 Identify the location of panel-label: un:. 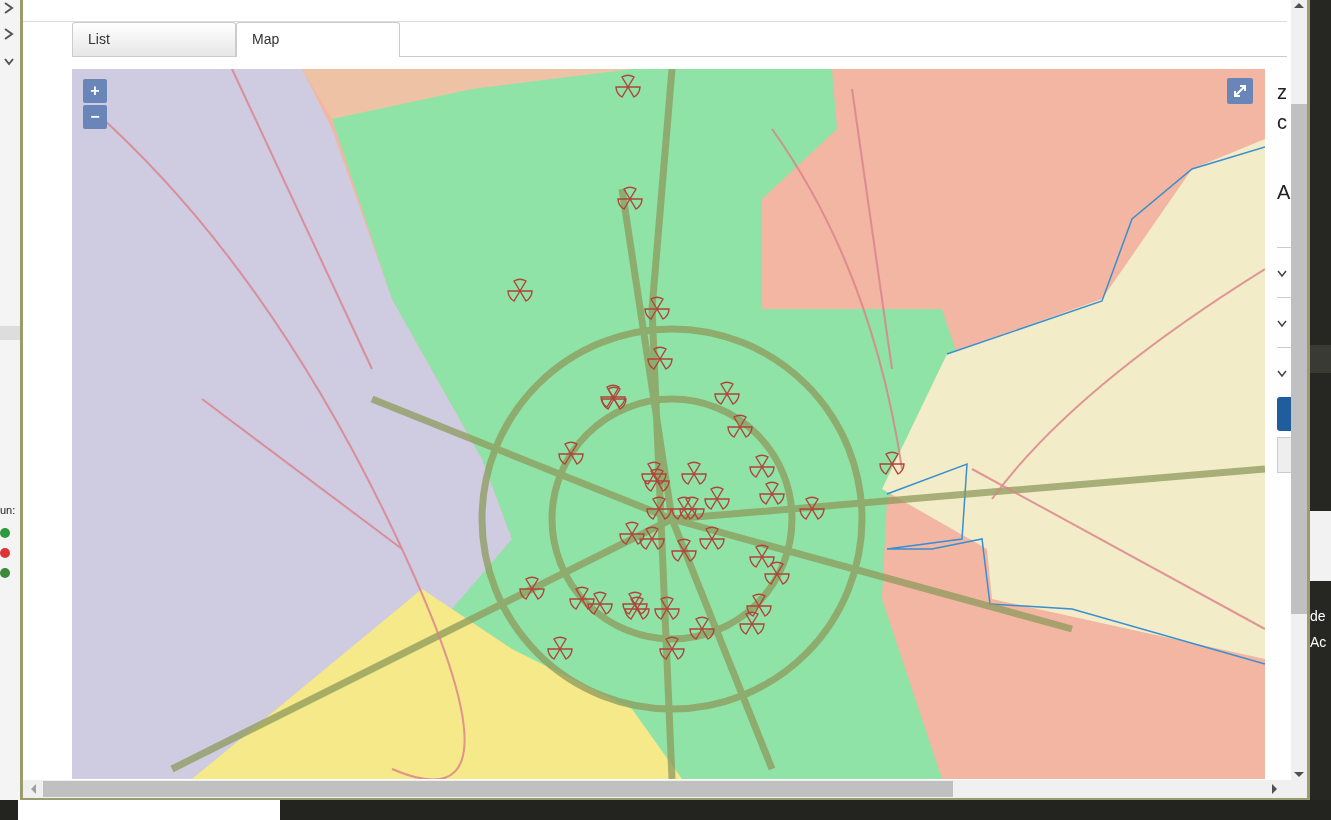
(8, 510).